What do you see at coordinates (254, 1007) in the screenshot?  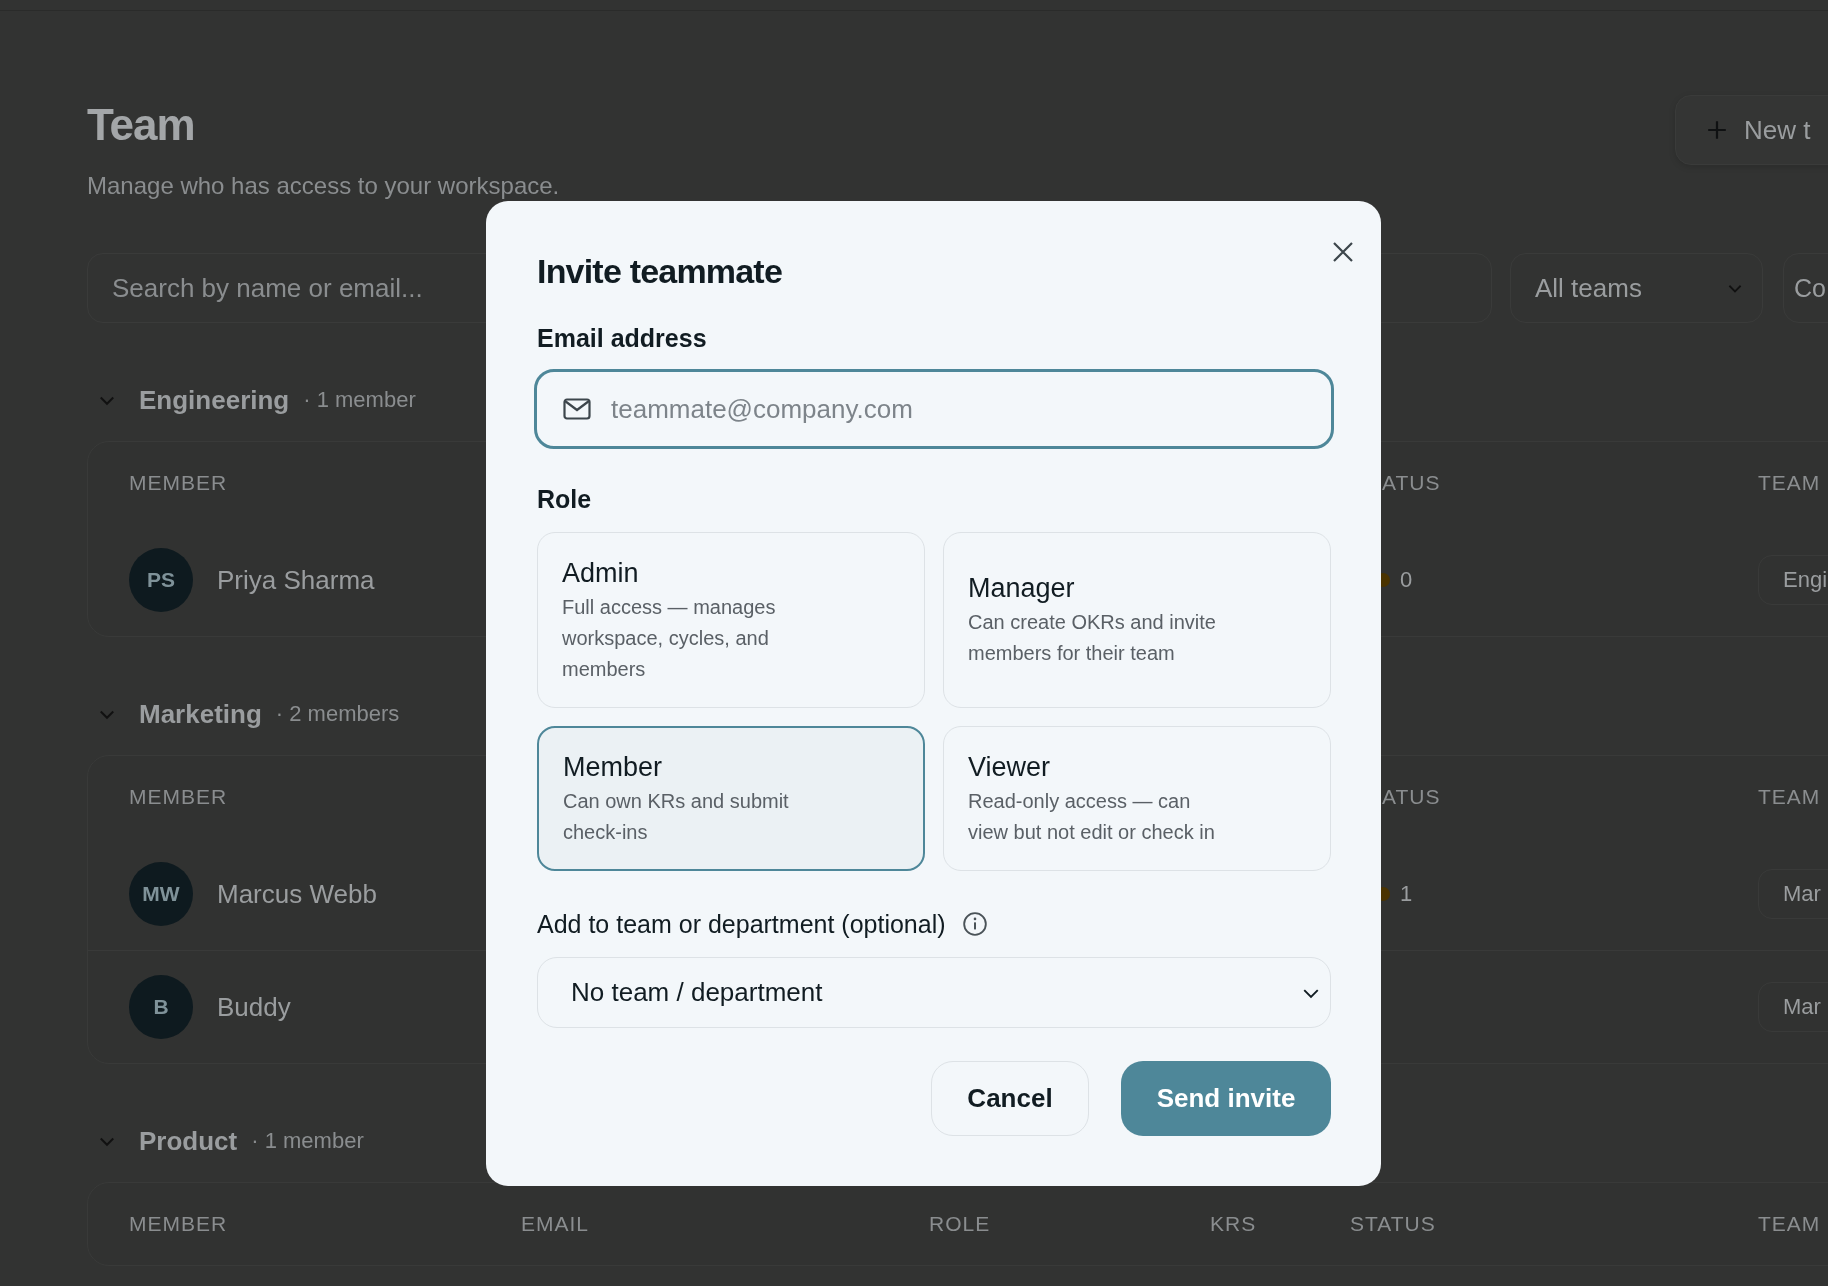 I see `member-name: Buddy` at bounding box center [254, 1007].